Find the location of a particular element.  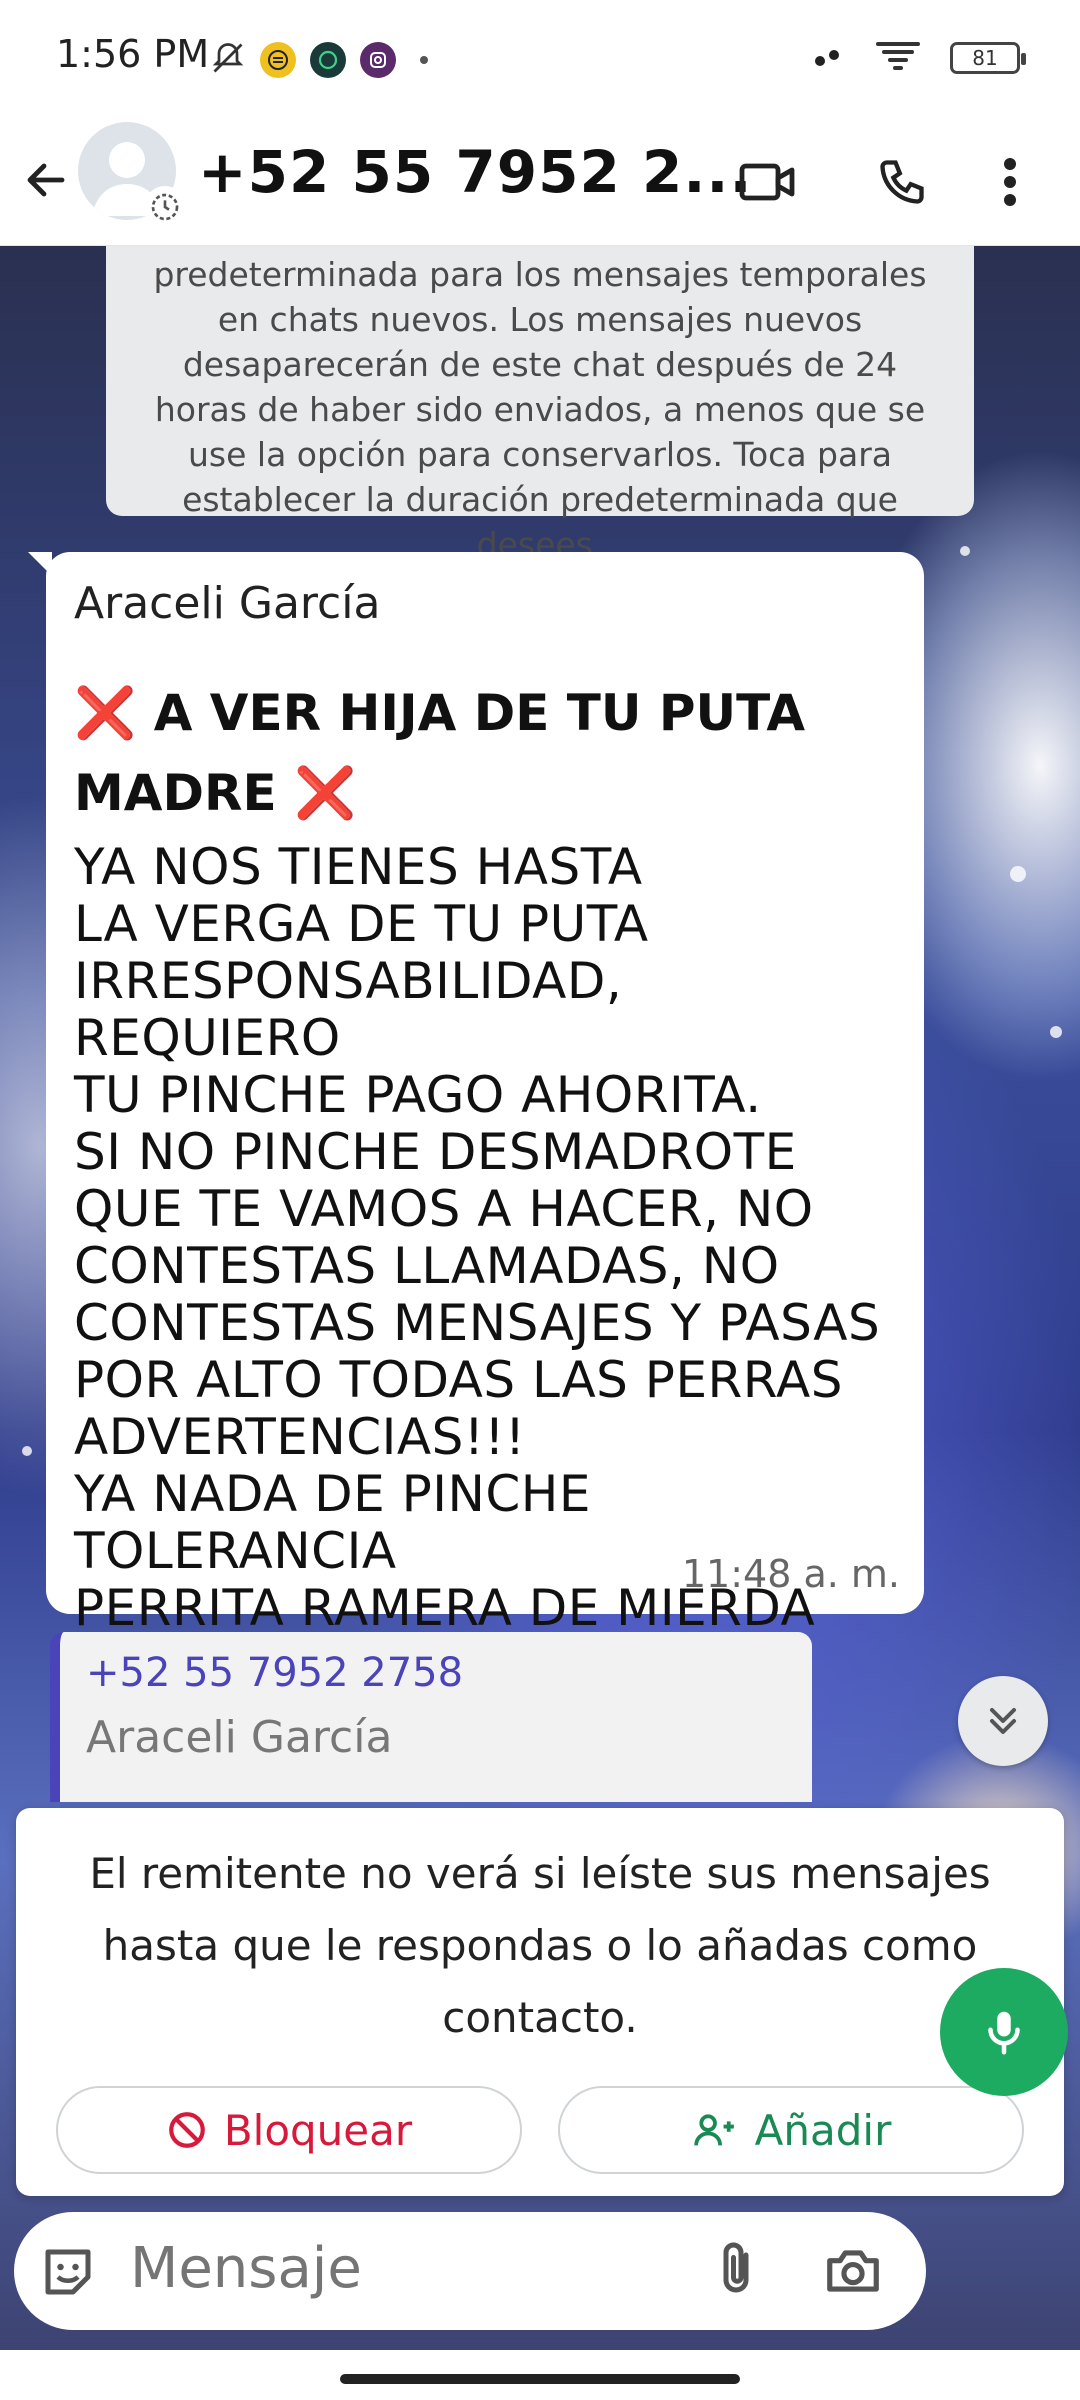

block-label: Bloquear is located at coordinates (318, 2130).